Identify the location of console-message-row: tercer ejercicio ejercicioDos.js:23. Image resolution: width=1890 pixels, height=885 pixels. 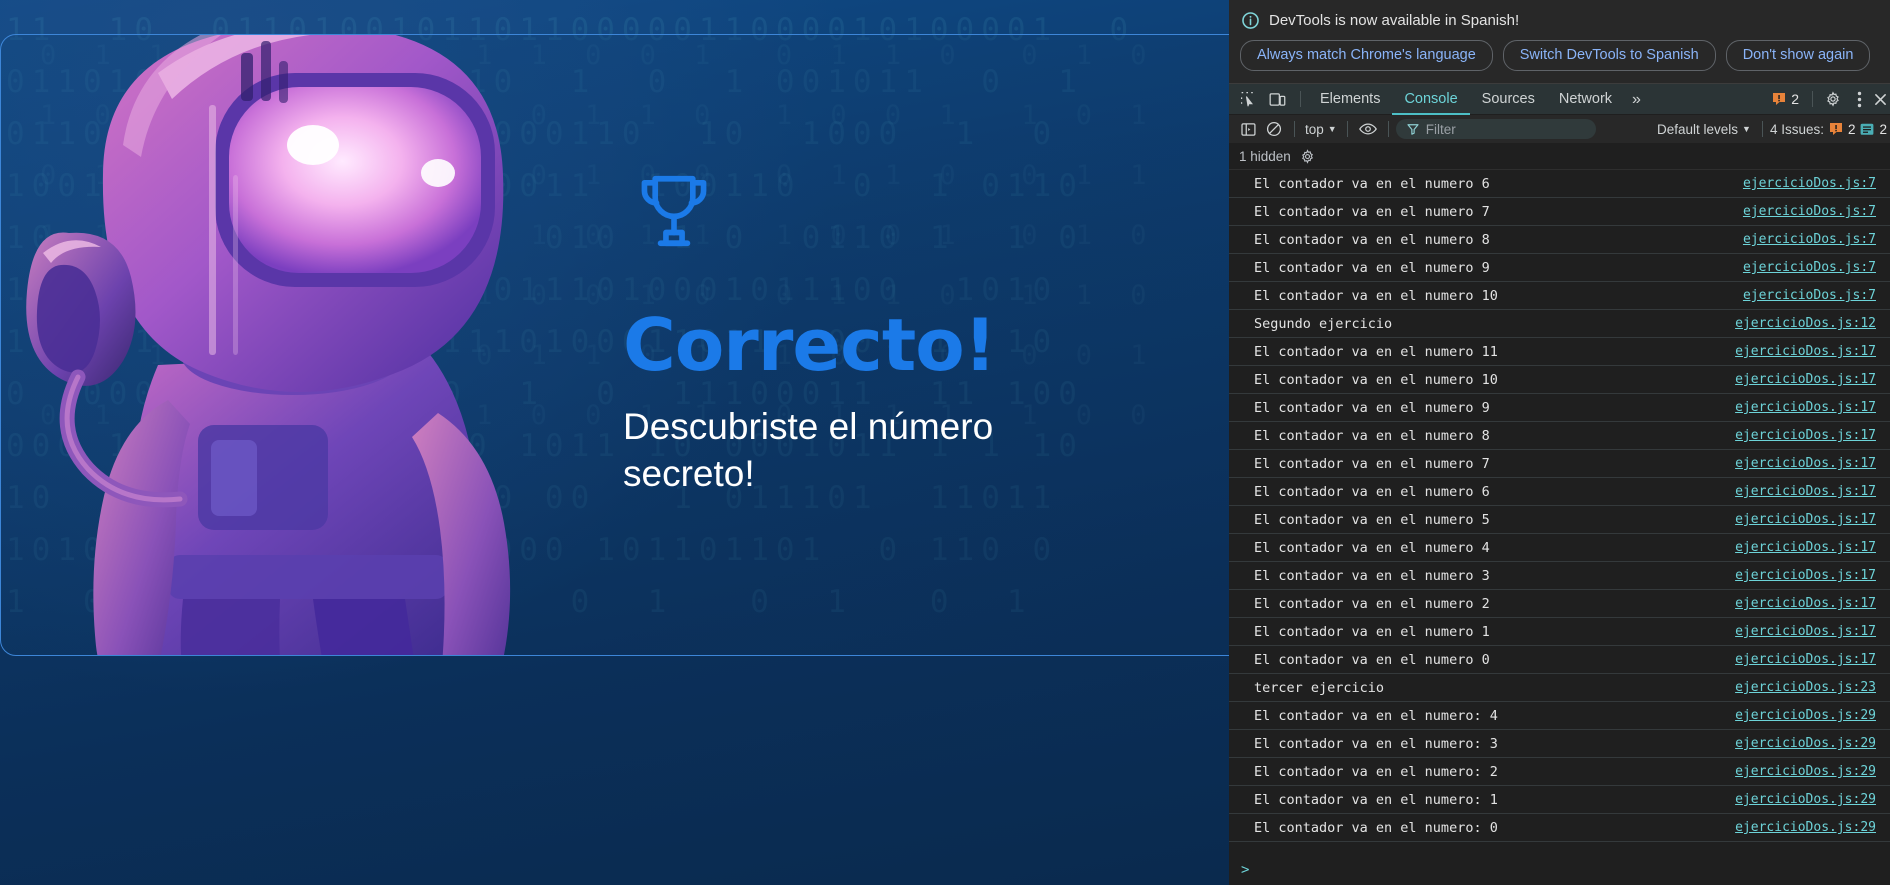
(1559, 688).